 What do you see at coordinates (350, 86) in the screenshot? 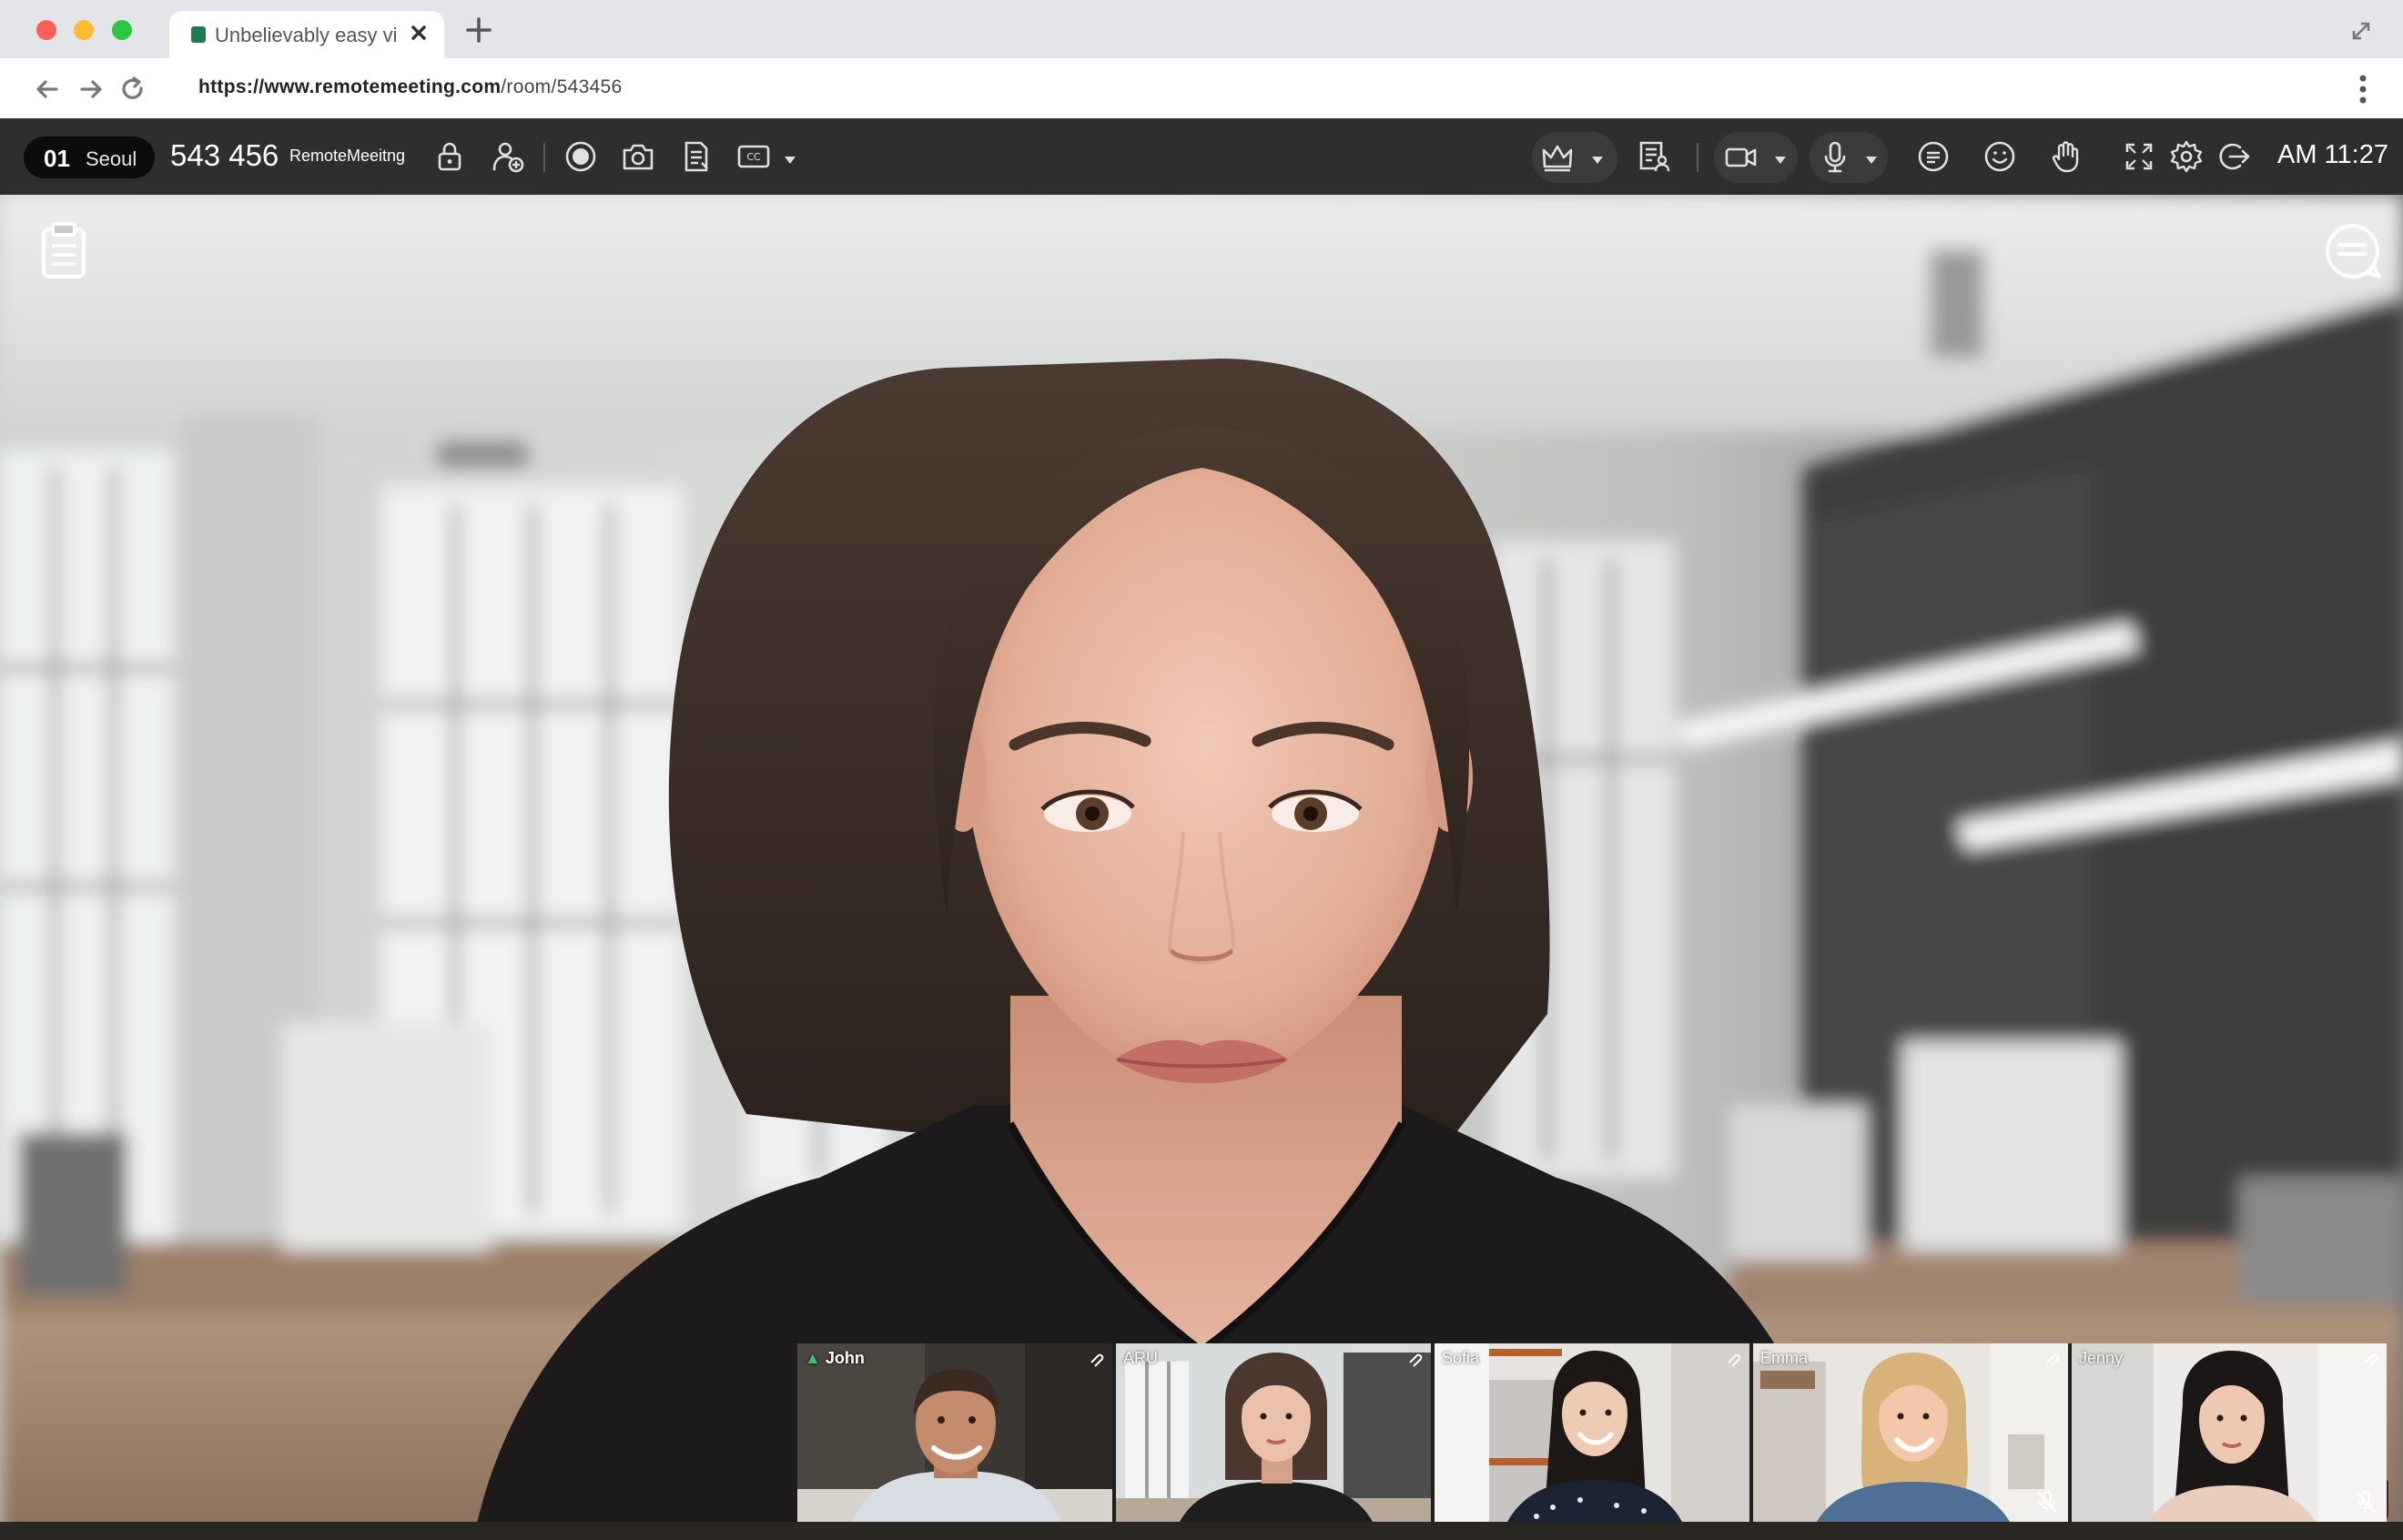
I see `url-host: https://www.remotemeeting.com` at bounding box center [350, 86].